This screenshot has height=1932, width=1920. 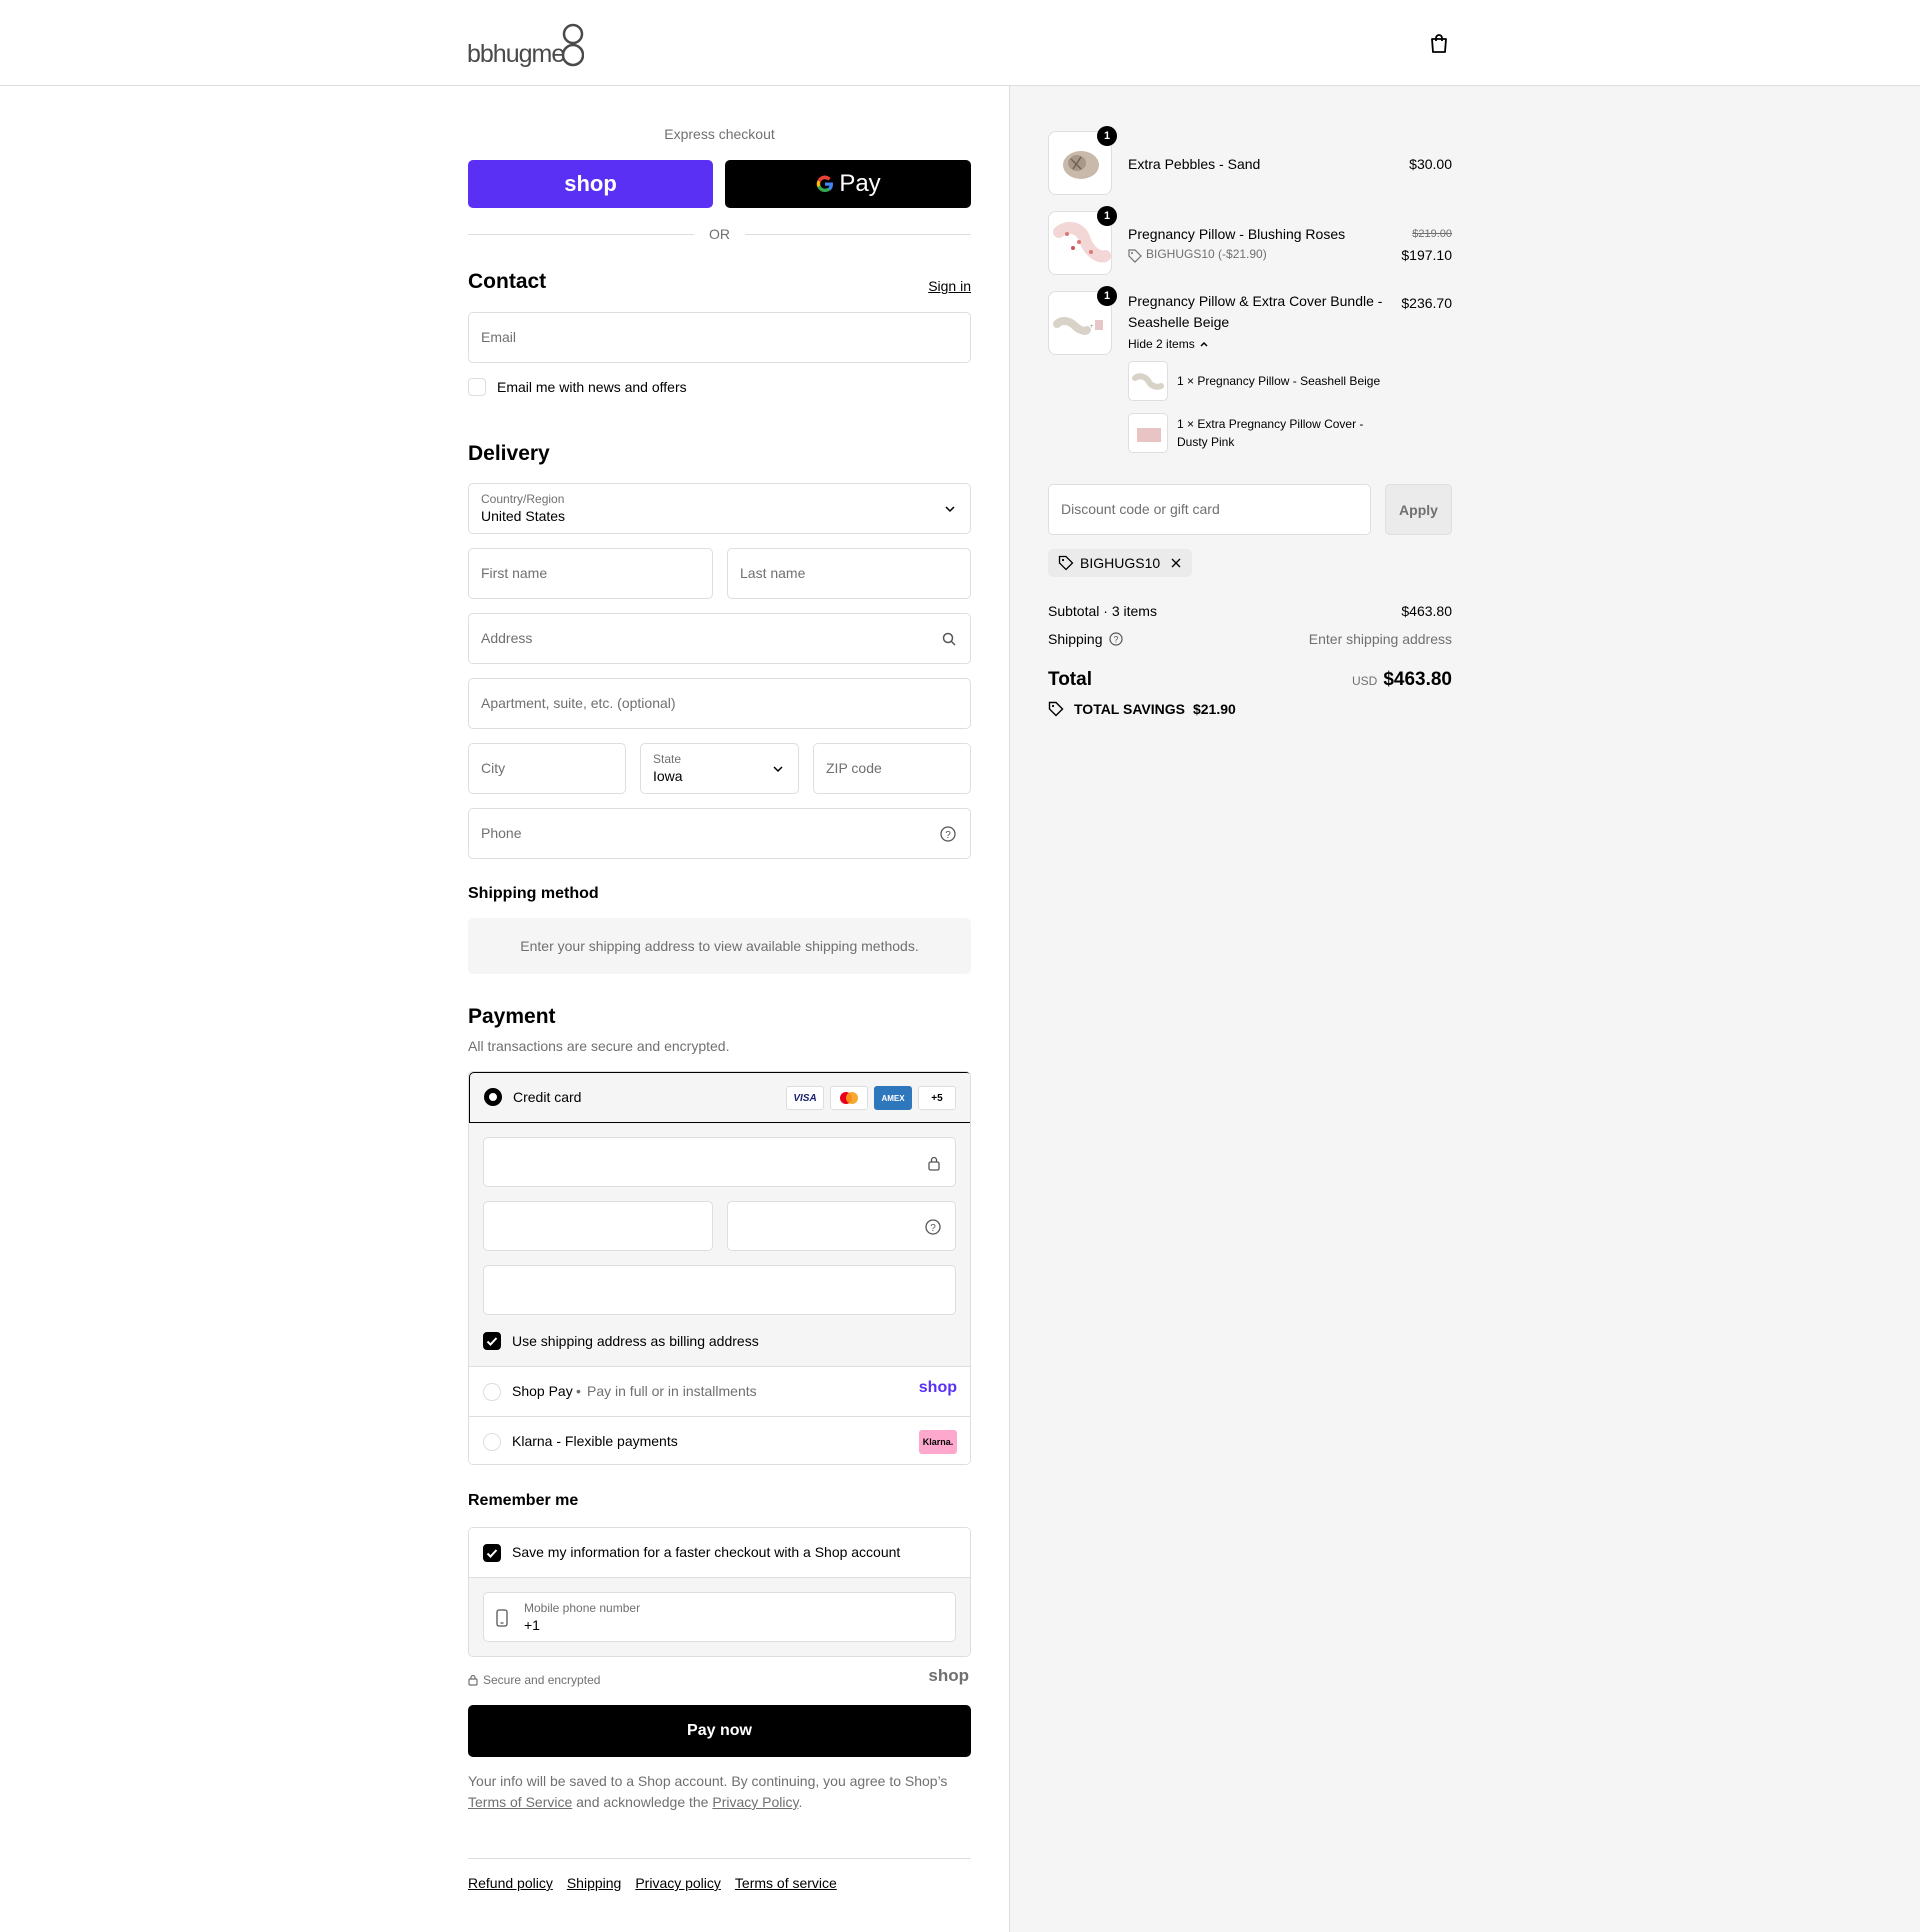 I want to click on close-icon, so click(x=1176, y=563).